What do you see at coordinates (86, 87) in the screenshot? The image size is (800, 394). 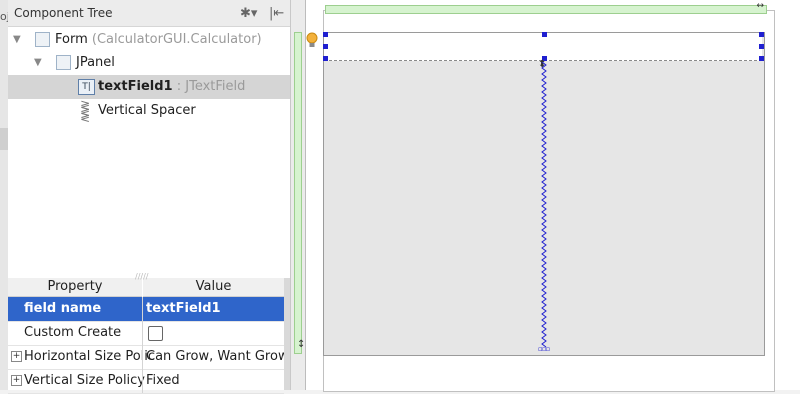 I see `textfield-icon: T|` at bounding box center [86, 87].